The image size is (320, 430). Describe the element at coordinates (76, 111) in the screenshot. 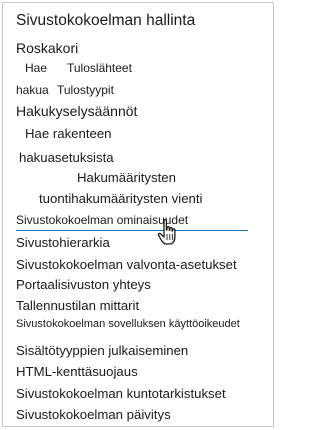

I see `link-query-rules: Hakukyselysäännöt` at that location.